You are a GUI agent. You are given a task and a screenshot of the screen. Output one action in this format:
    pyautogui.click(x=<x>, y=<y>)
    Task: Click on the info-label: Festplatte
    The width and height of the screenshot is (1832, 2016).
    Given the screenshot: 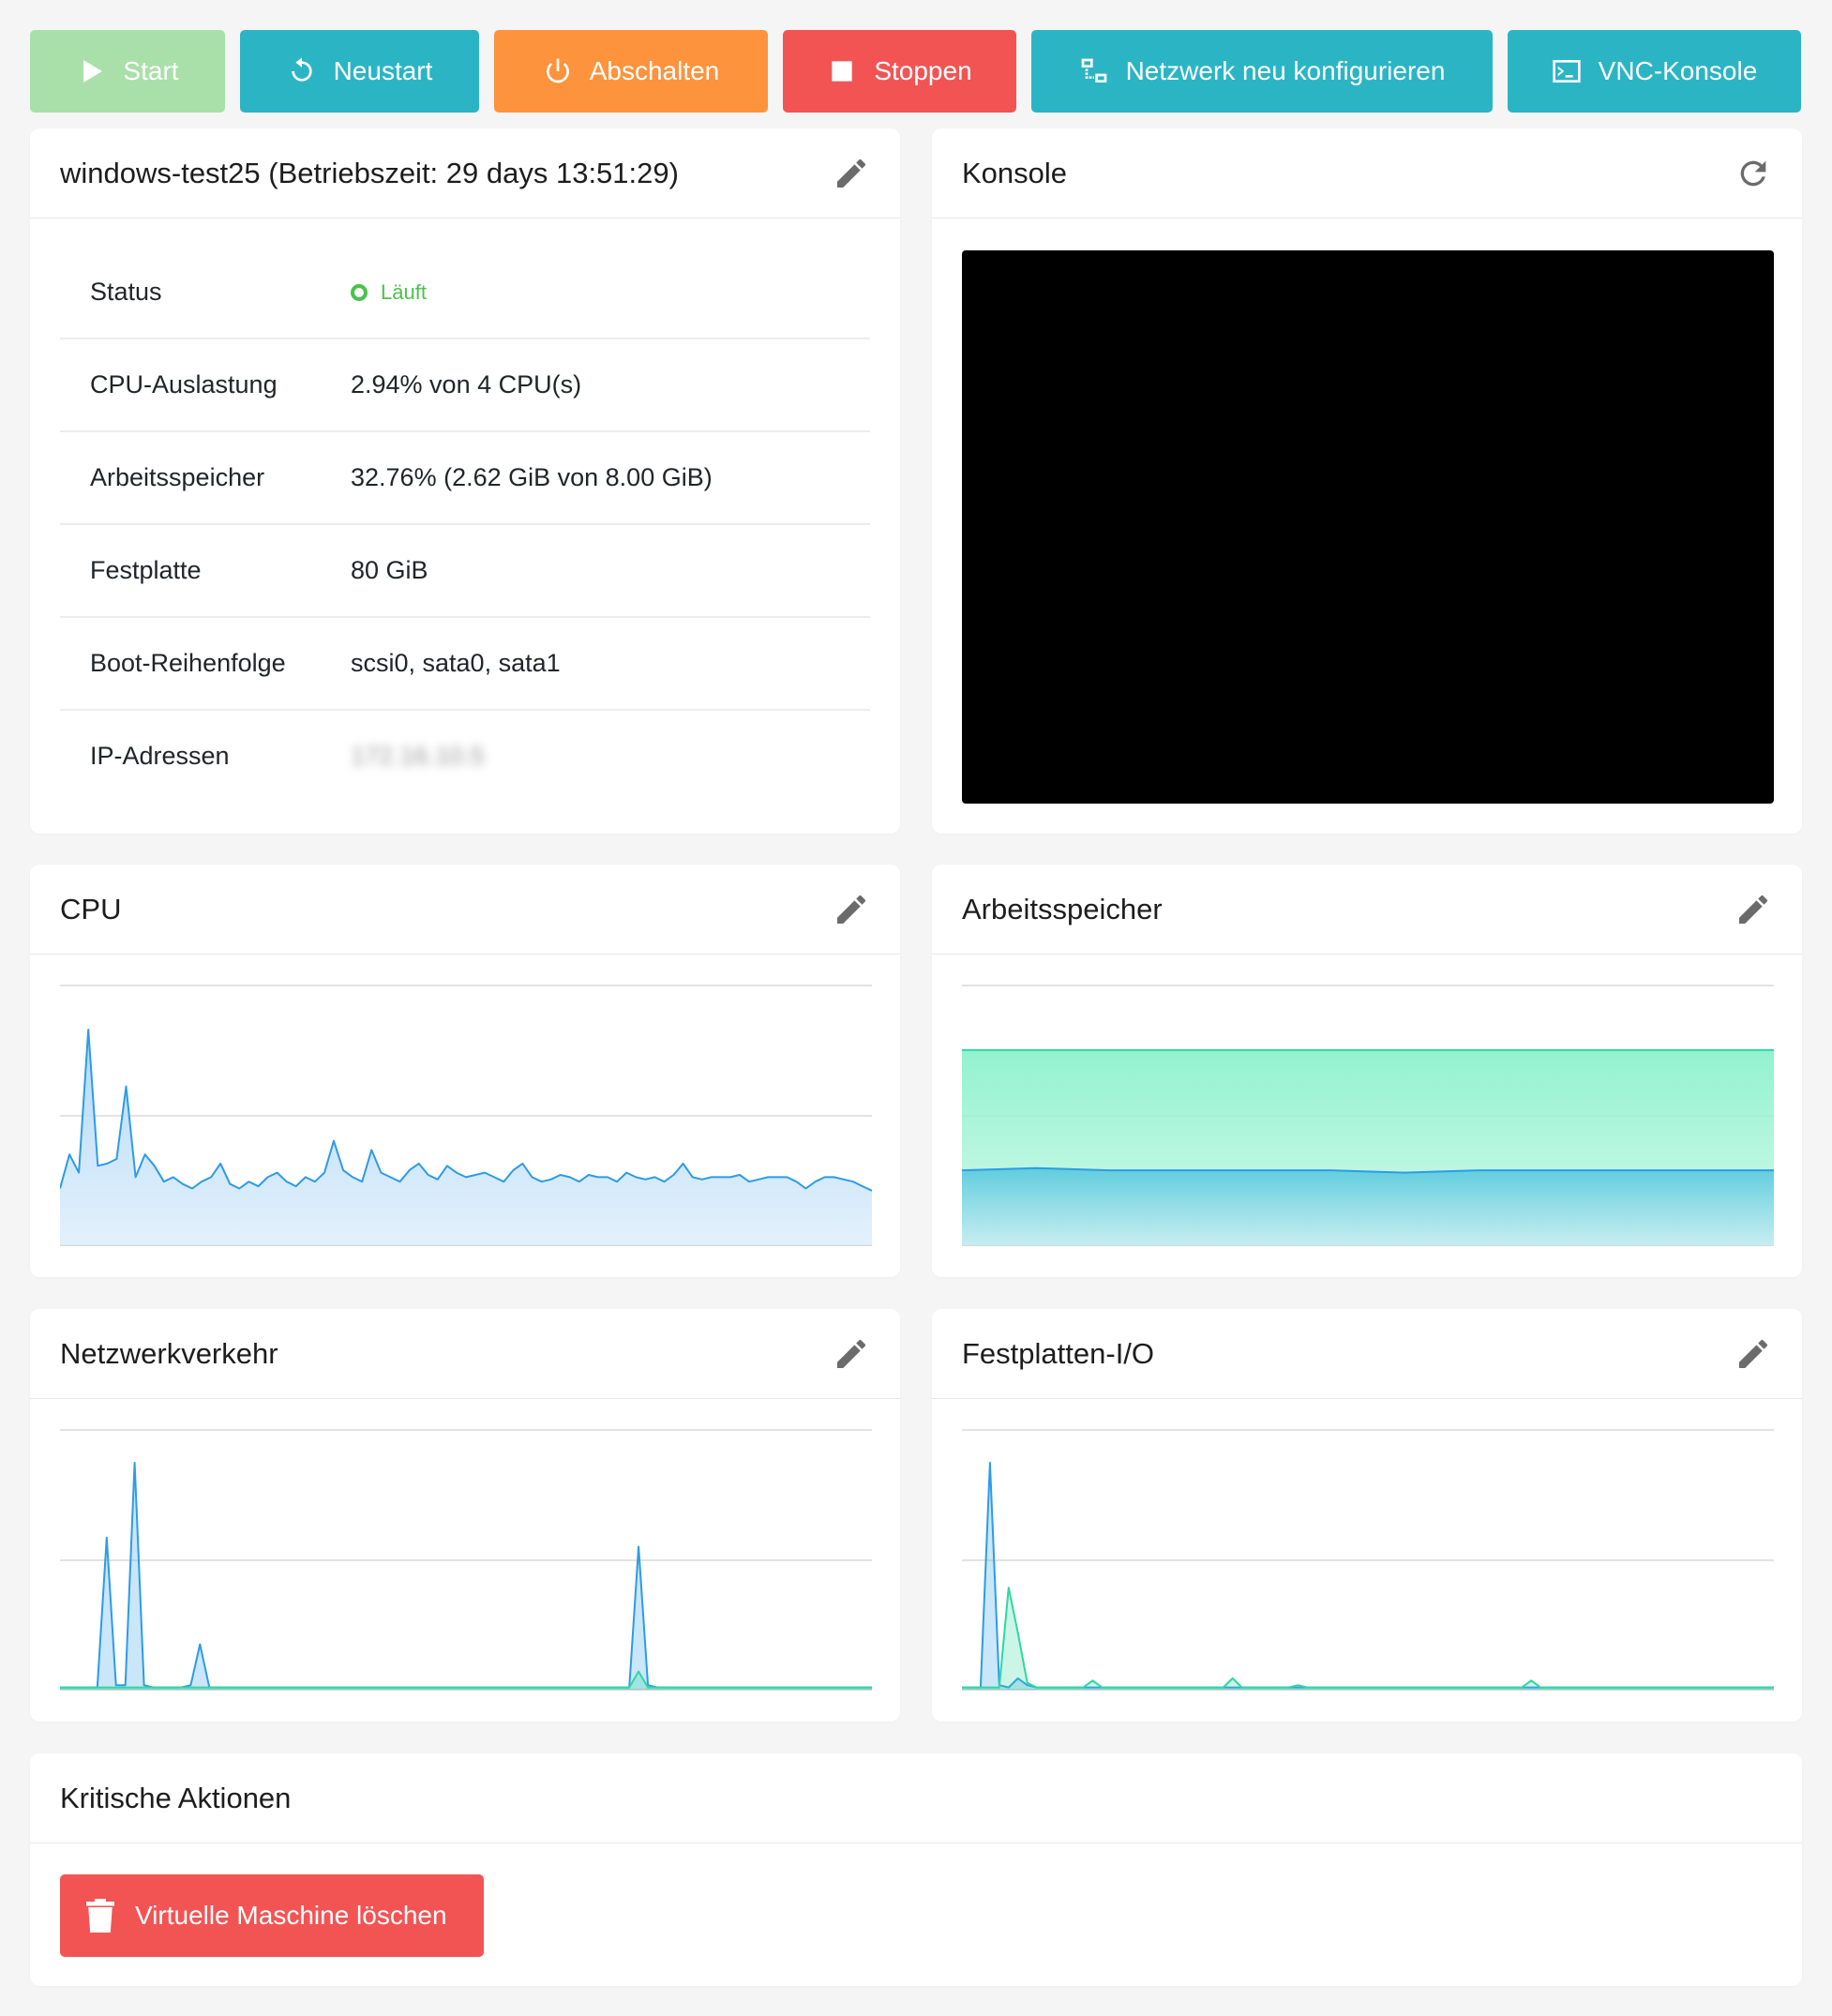 What is the action you would take?
    pyautogui.click(x=146, y=570)
    